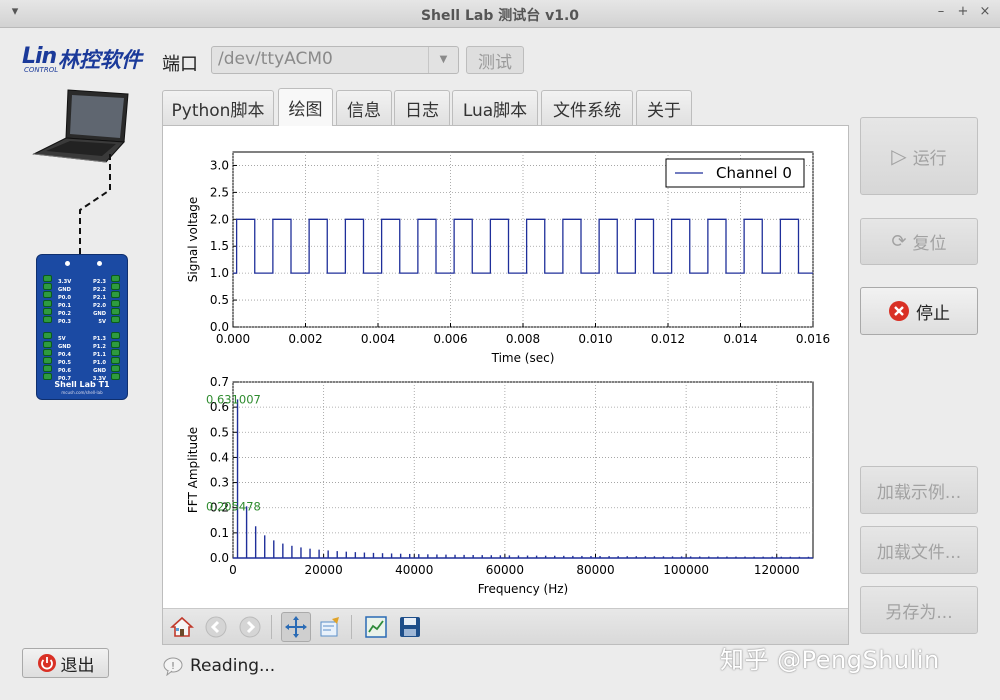  I want to click on y-tick-label: 0.7, so click(219, 382).